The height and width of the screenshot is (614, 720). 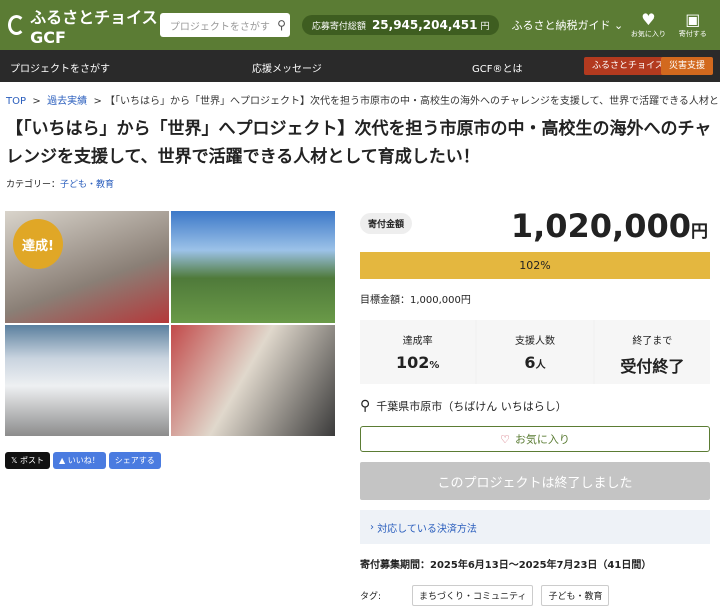 I want to click on nav-support: 応援メッセージ, so click(x=287, y=67).